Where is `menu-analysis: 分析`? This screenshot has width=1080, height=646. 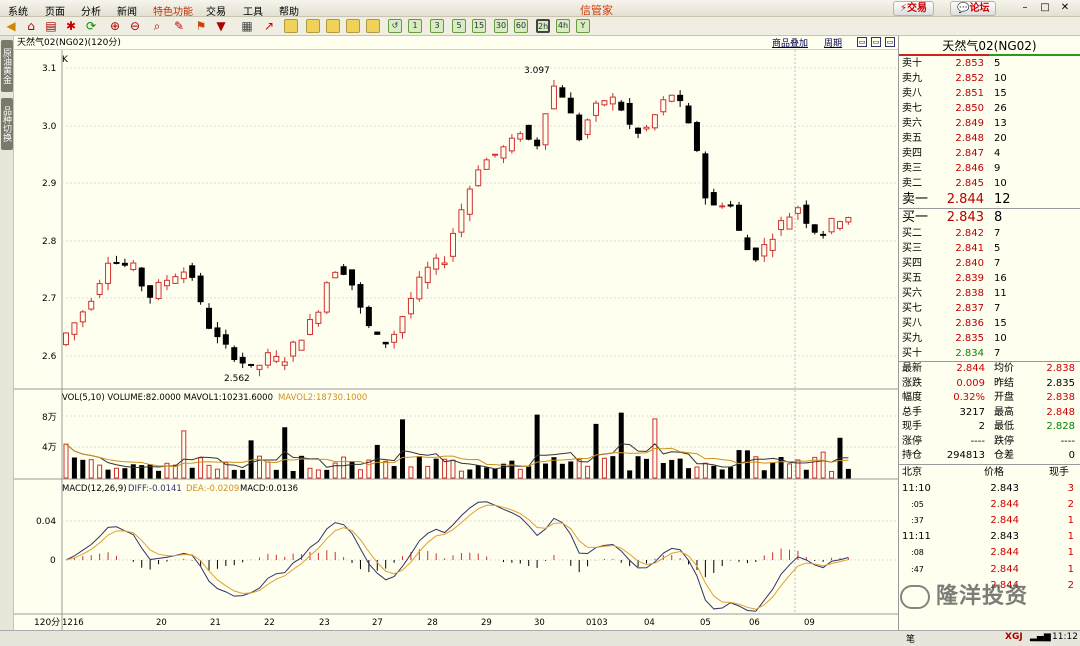 menu-analysis: 分析 is located at coordinates (91, 10).